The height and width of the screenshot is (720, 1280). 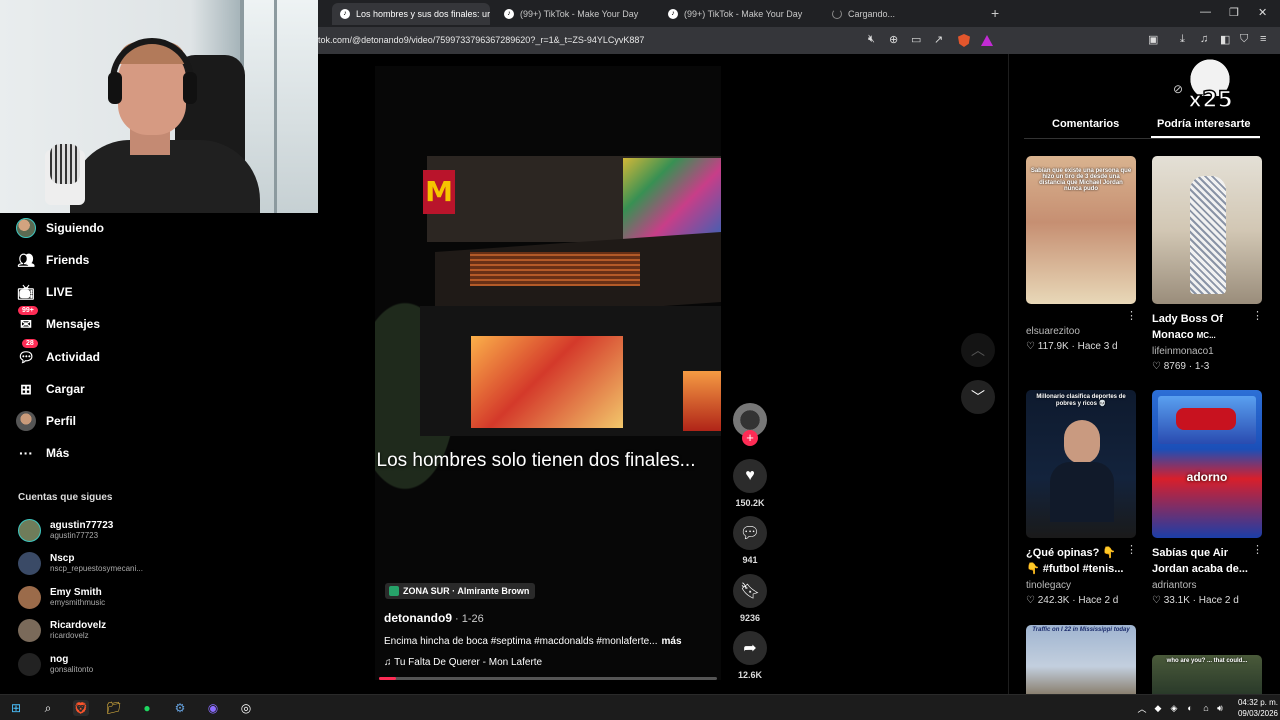 I want to click on video-card-thumbnail: Traffic on I 22 in Mississippi today, so click(x=1081, y=659).